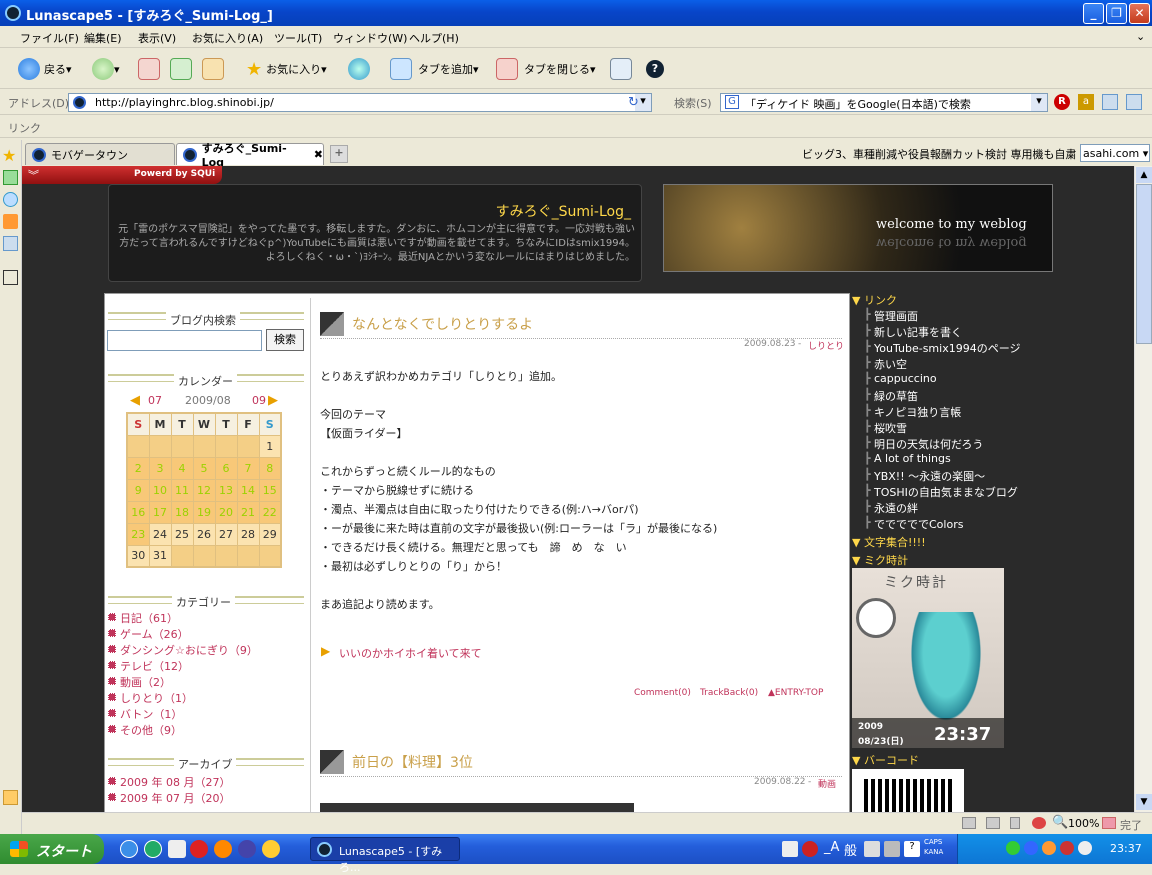 Image resolution: width=1152 pixels, height=875 pixels. I want to click on menu-file: ファイル(F), so click(49, 38).